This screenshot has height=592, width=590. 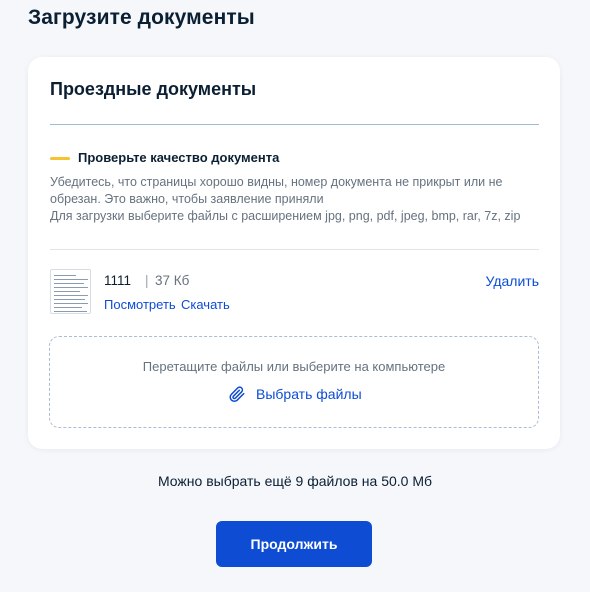 I want to click on file-limit-text: Можно выбрать ещё 9 файлов на 50.0 Мб, so click(x=295, y=481).